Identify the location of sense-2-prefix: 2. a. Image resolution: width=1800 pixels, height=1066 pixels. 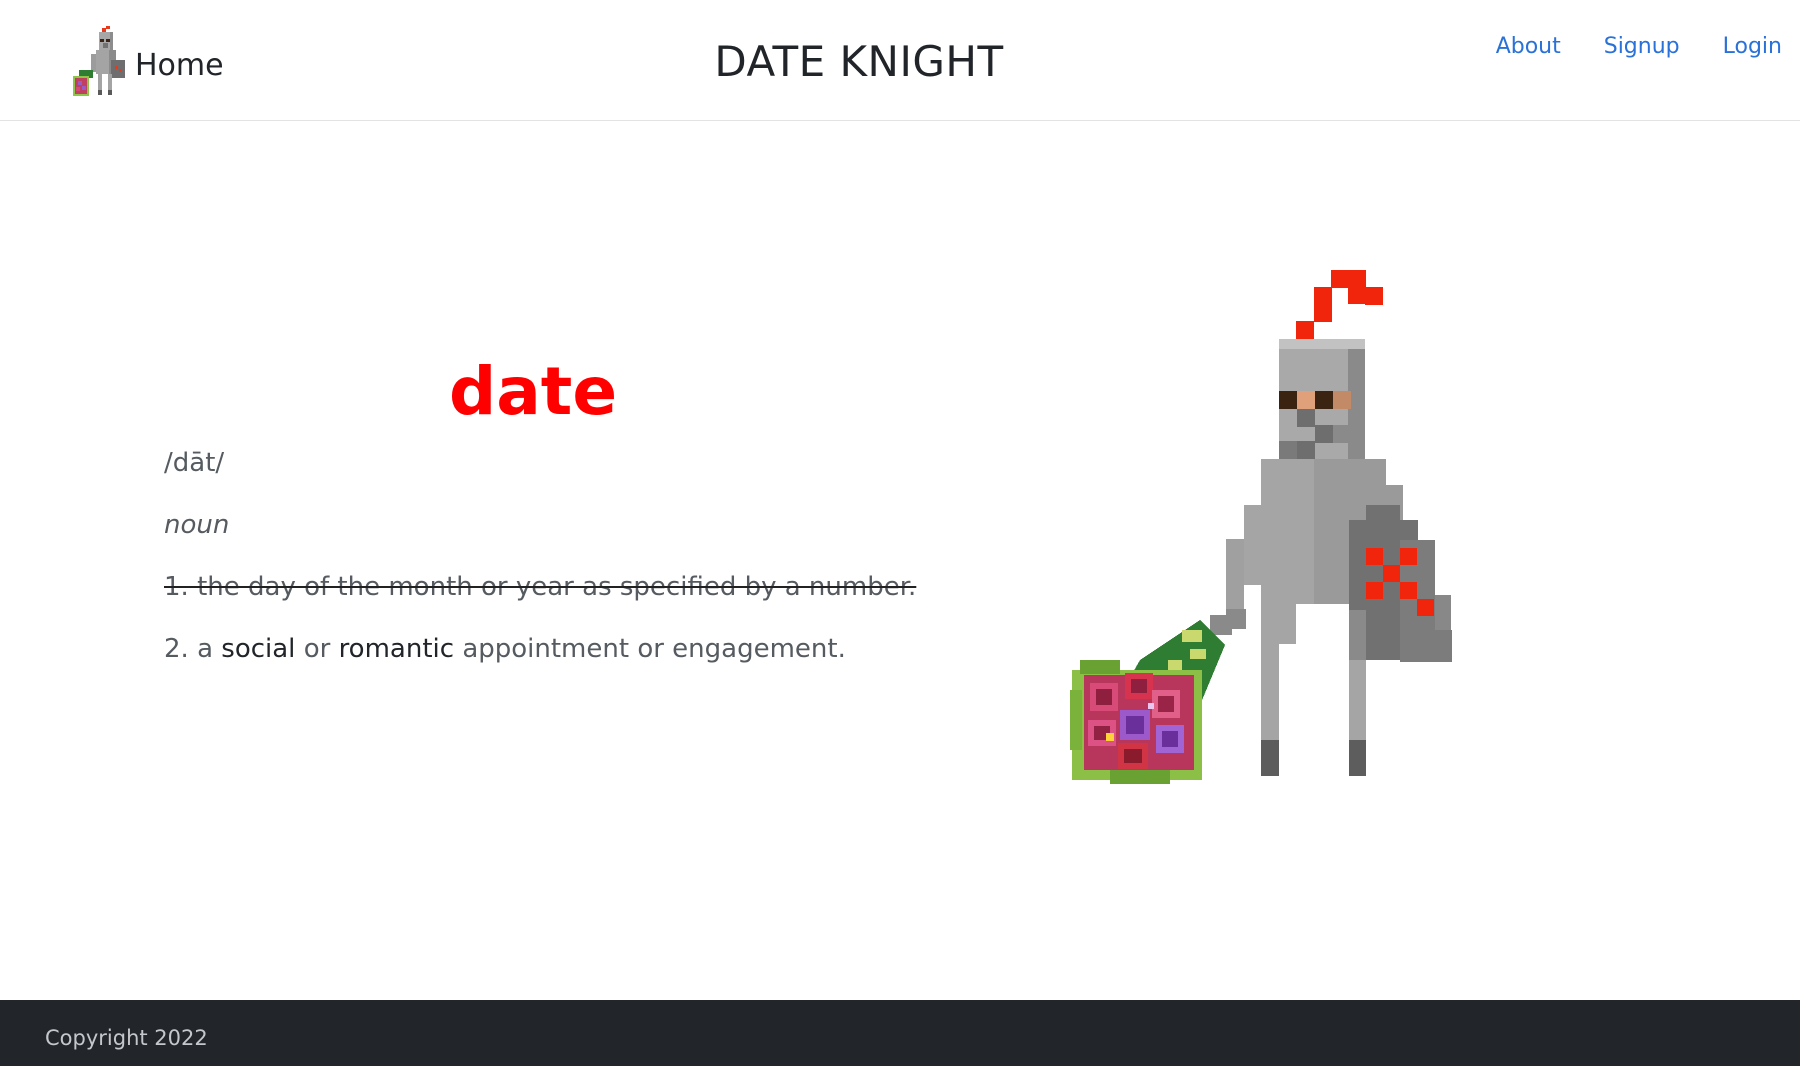
(189, 649).